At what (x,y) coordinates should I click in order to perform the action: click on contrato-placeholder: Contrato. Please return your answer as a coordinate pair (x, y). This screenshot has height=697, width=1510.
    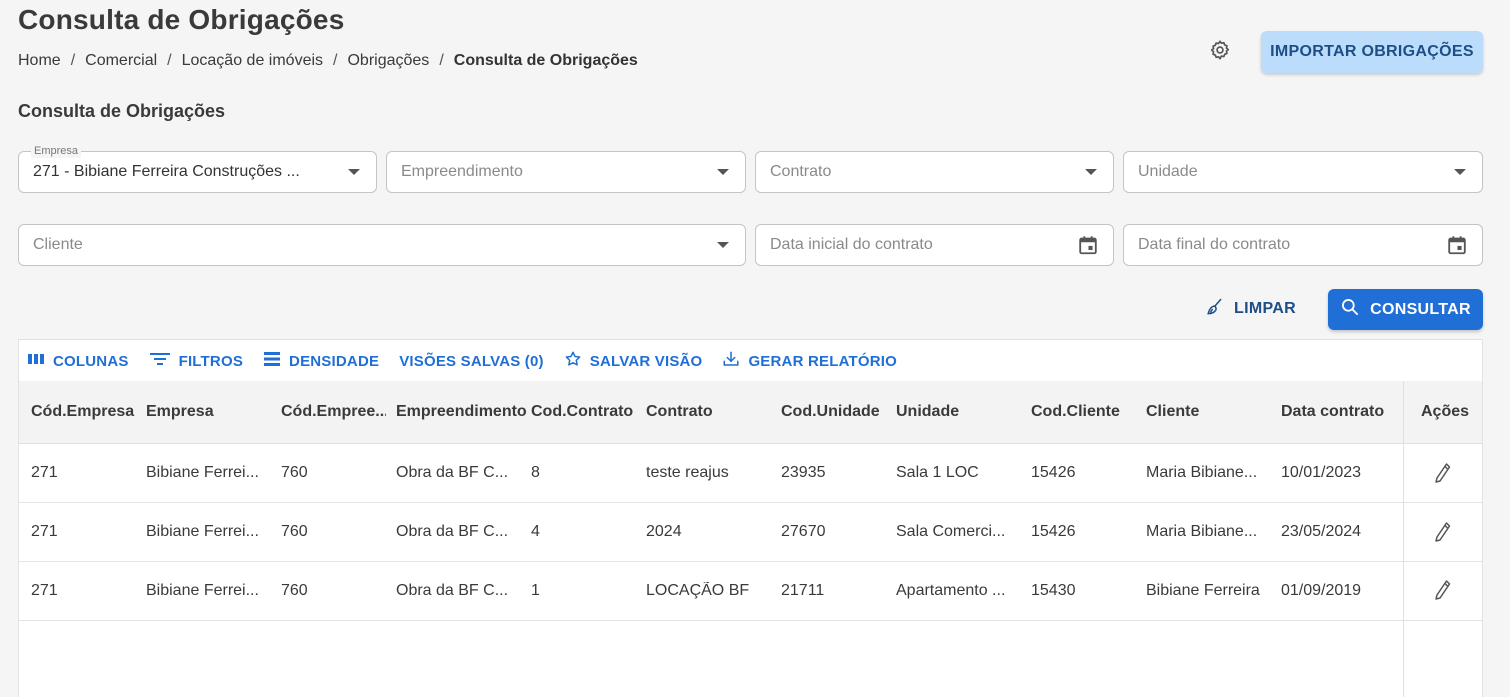
    Looking at the image, I should click on (801, 171).